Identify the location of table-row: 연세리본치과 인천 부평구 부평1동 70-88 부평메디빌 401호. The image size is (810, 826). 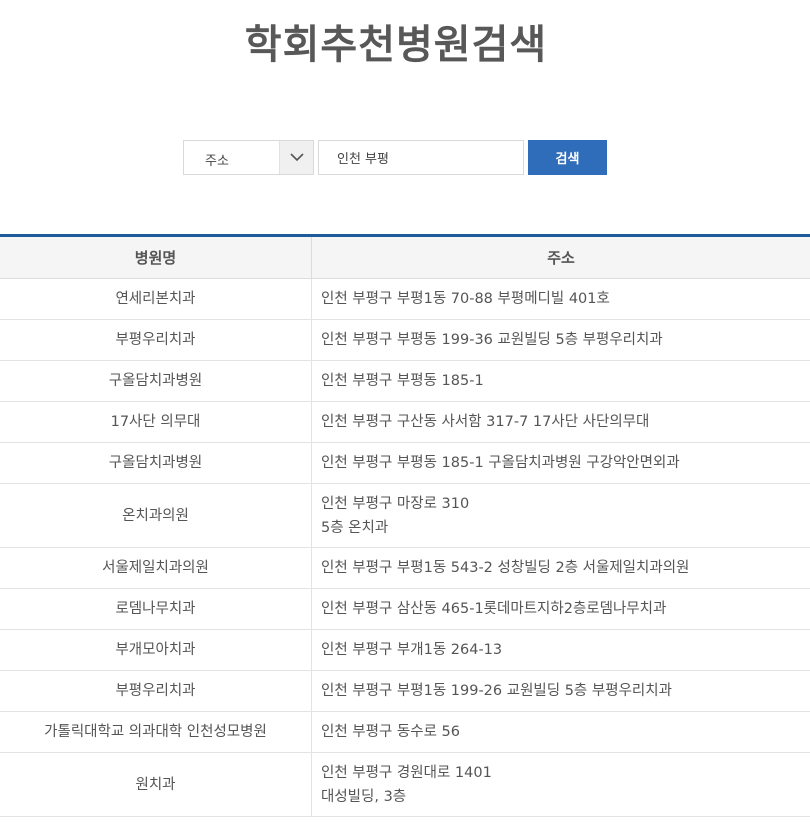
(405, 299).